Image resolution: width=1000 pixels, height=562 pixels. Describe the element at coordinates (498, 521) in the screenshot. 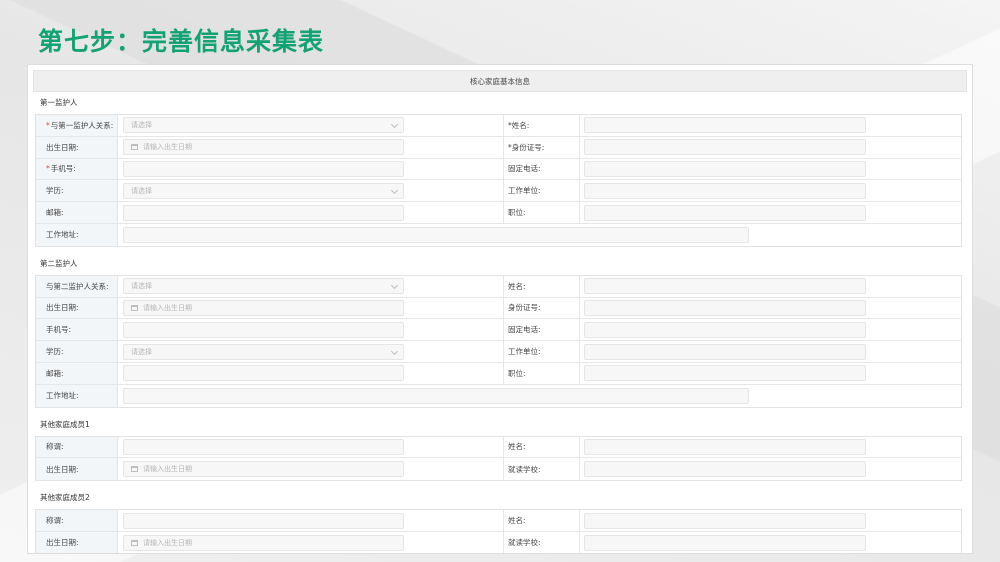

I see `form-row: 称谓: 姓名:` at that location.